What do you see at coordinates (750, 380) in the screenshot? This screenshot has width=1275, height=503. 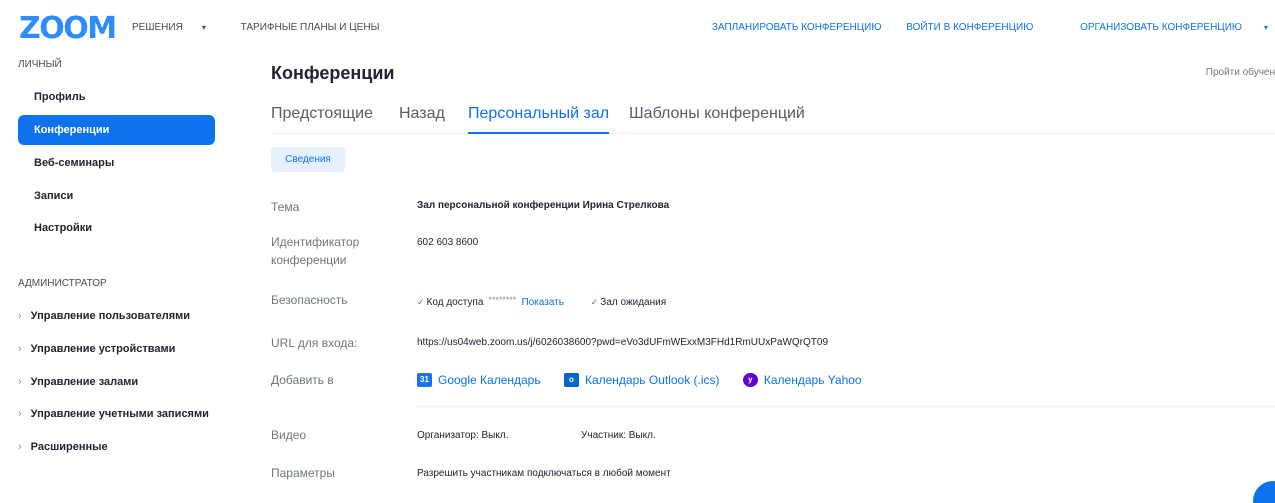 I see `yahoo-icon: y` at bounding box center [750, 380].